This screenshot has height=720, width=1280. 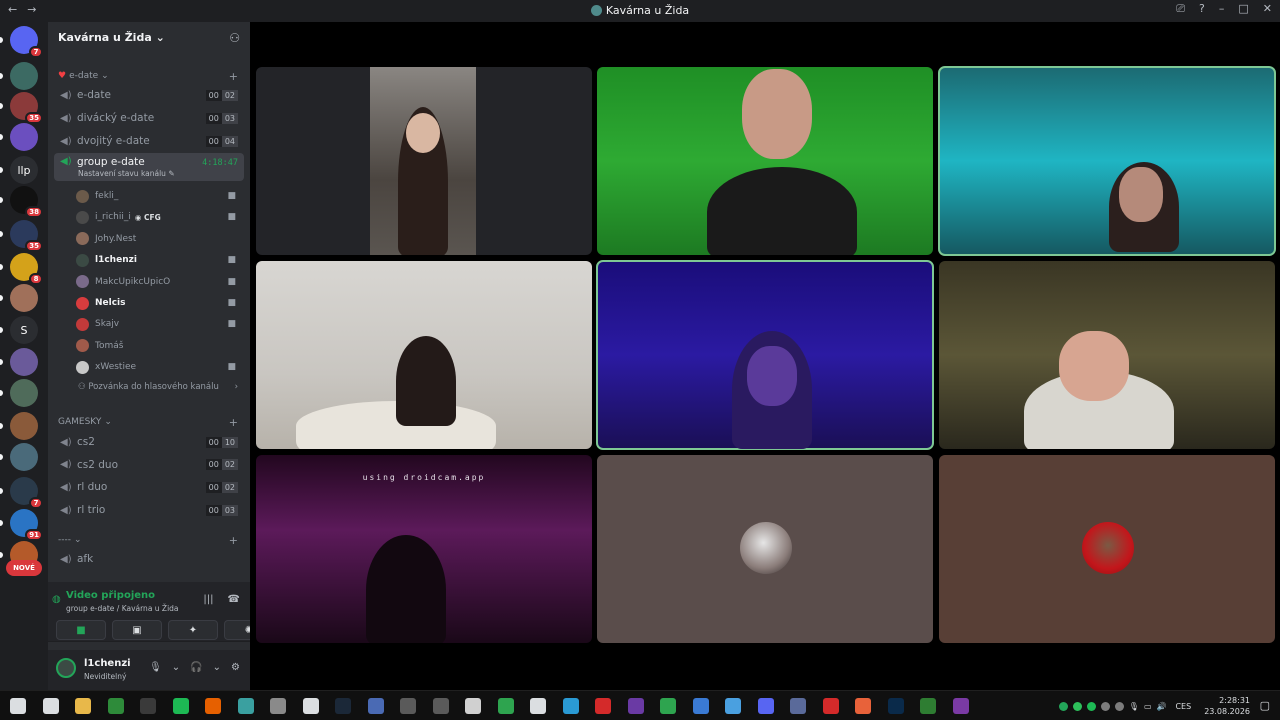 What do you see at coordinates (149, 510) in the screenshot?
I see `voice-channel: ◀) rl trio 00 03` at bounding box center [149, 510].